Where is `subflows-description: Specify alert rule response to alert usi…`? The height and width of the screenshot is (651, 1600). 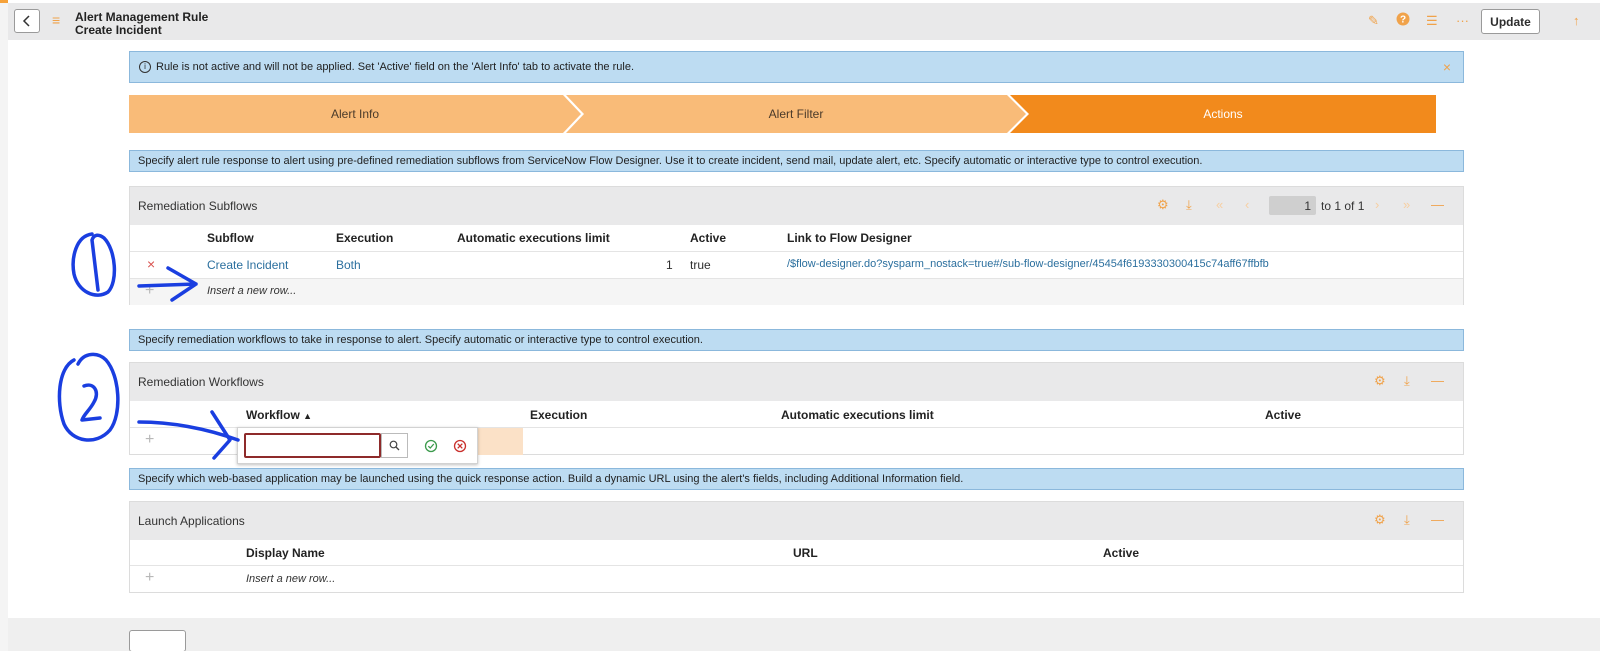
subflows-description: Specify alert rule response to alert usi… is located at coordinates (796, 161).